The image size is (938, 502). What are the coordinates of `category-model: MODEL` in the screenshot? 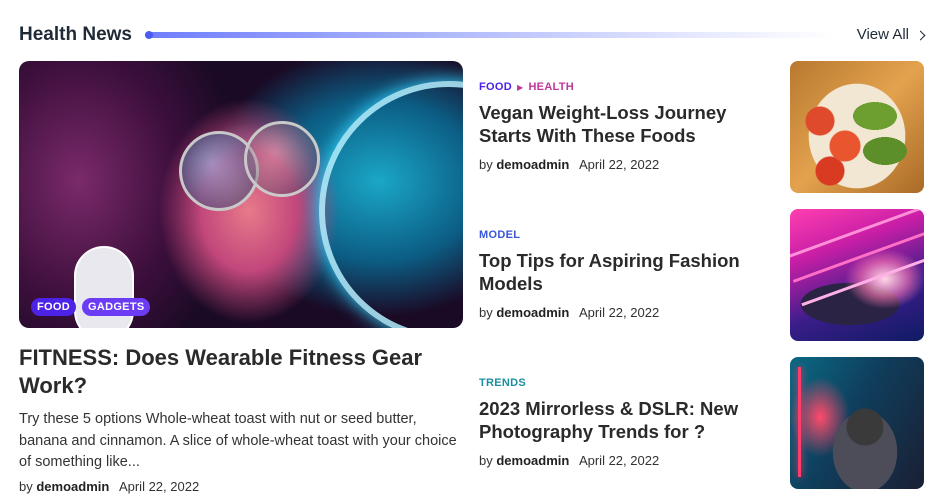 It's located at (499, 235).